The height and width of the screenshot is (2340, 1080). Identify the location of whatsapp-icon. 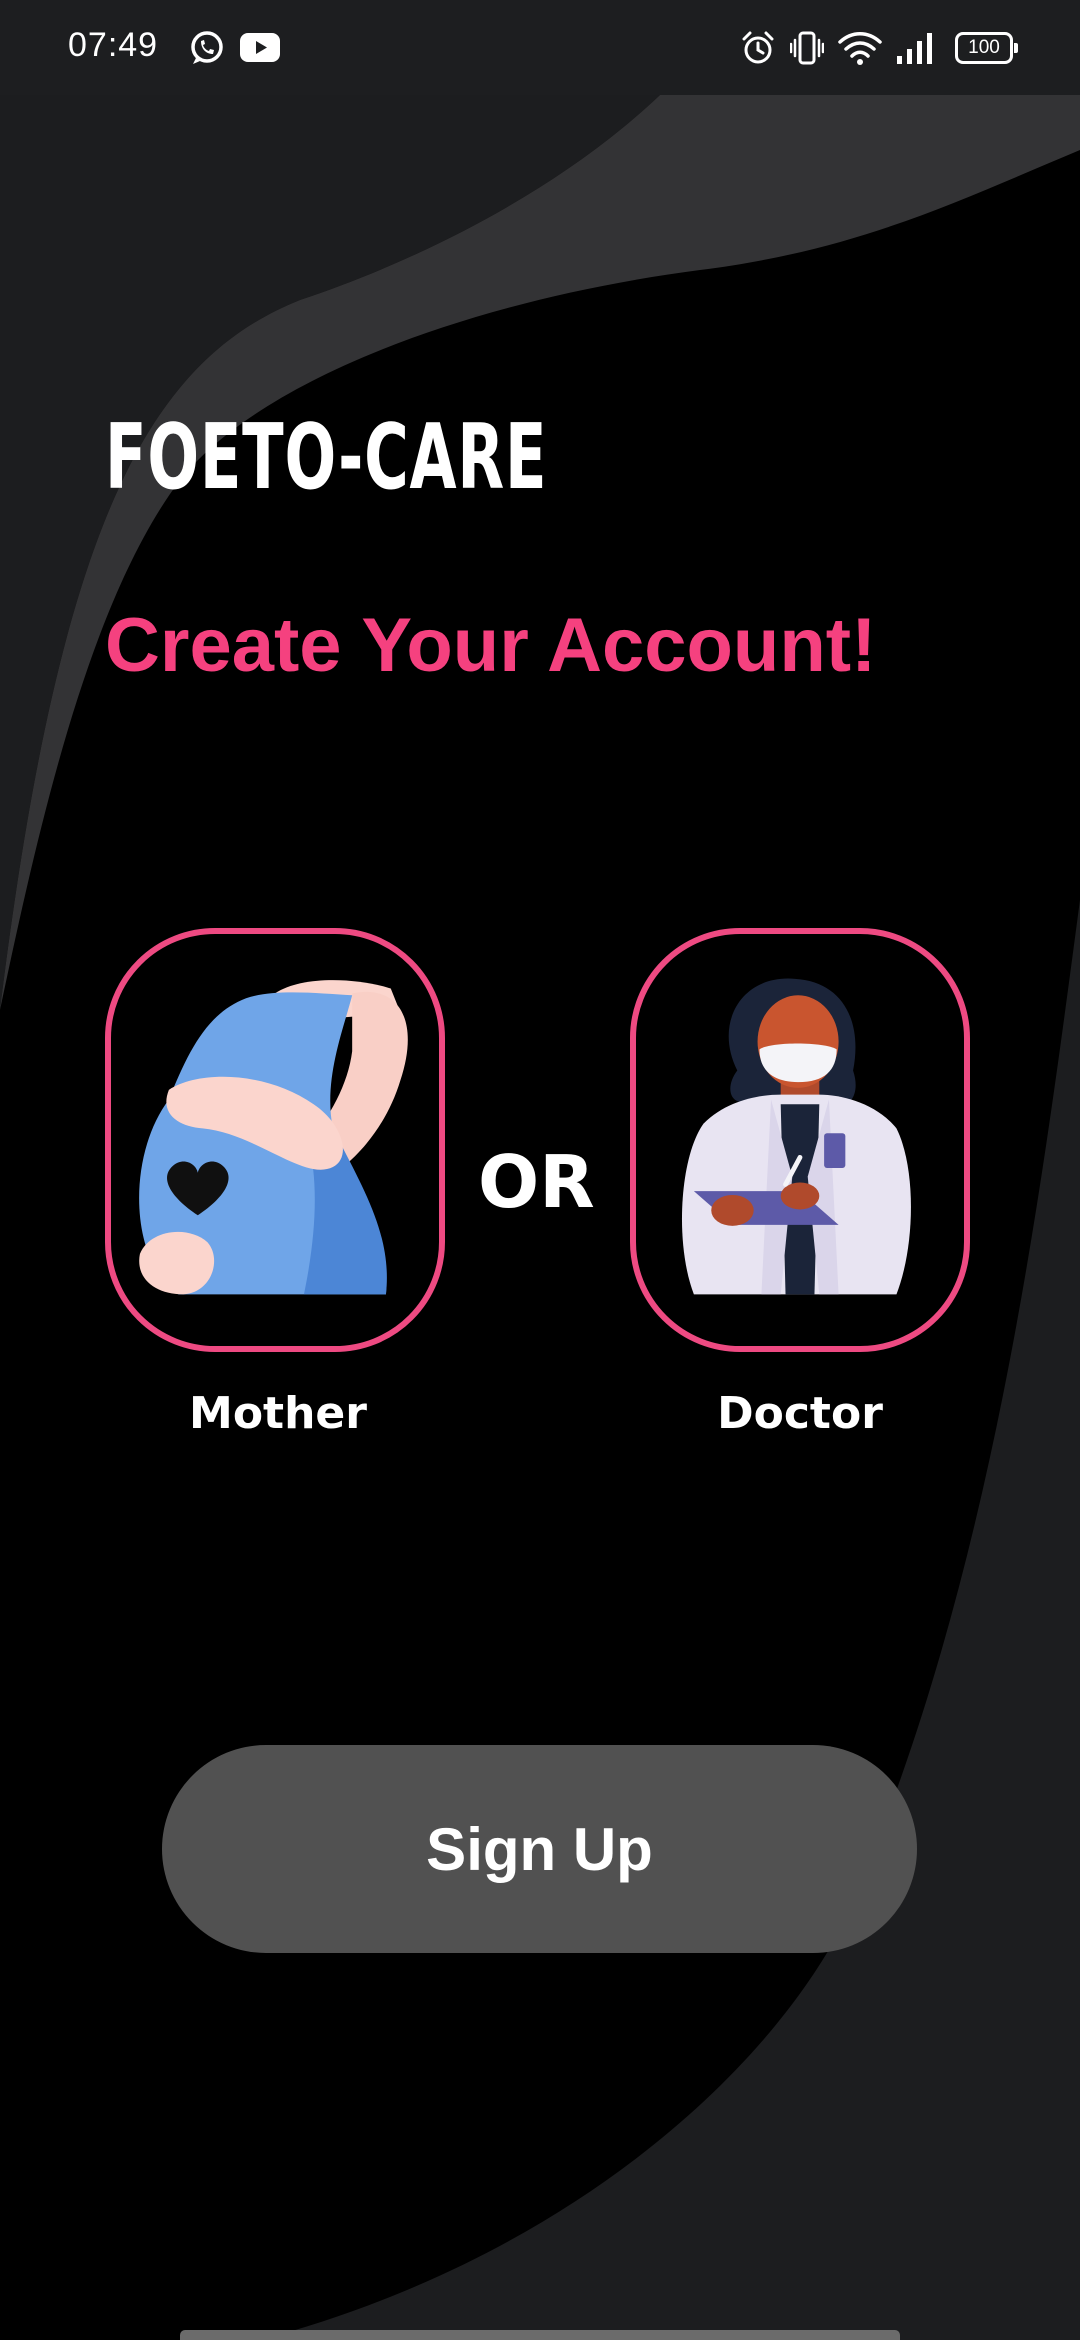
(207, 47).